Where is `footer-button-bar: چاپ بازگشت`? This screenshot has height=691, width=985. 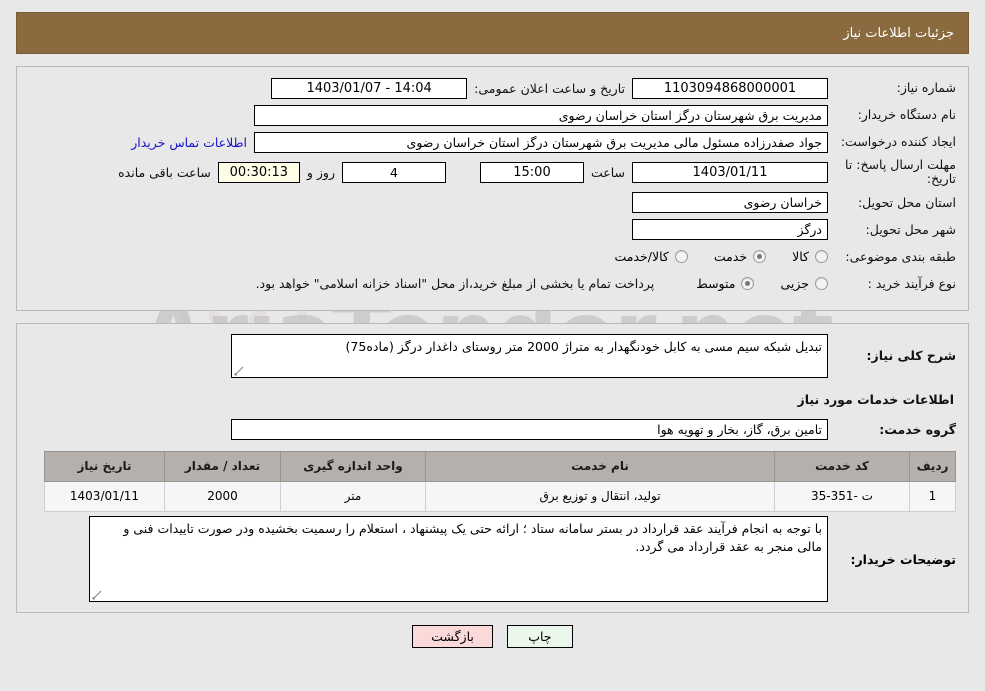 footer-button-bar: چاپ بازگشت is located at coordinates (492, 636).